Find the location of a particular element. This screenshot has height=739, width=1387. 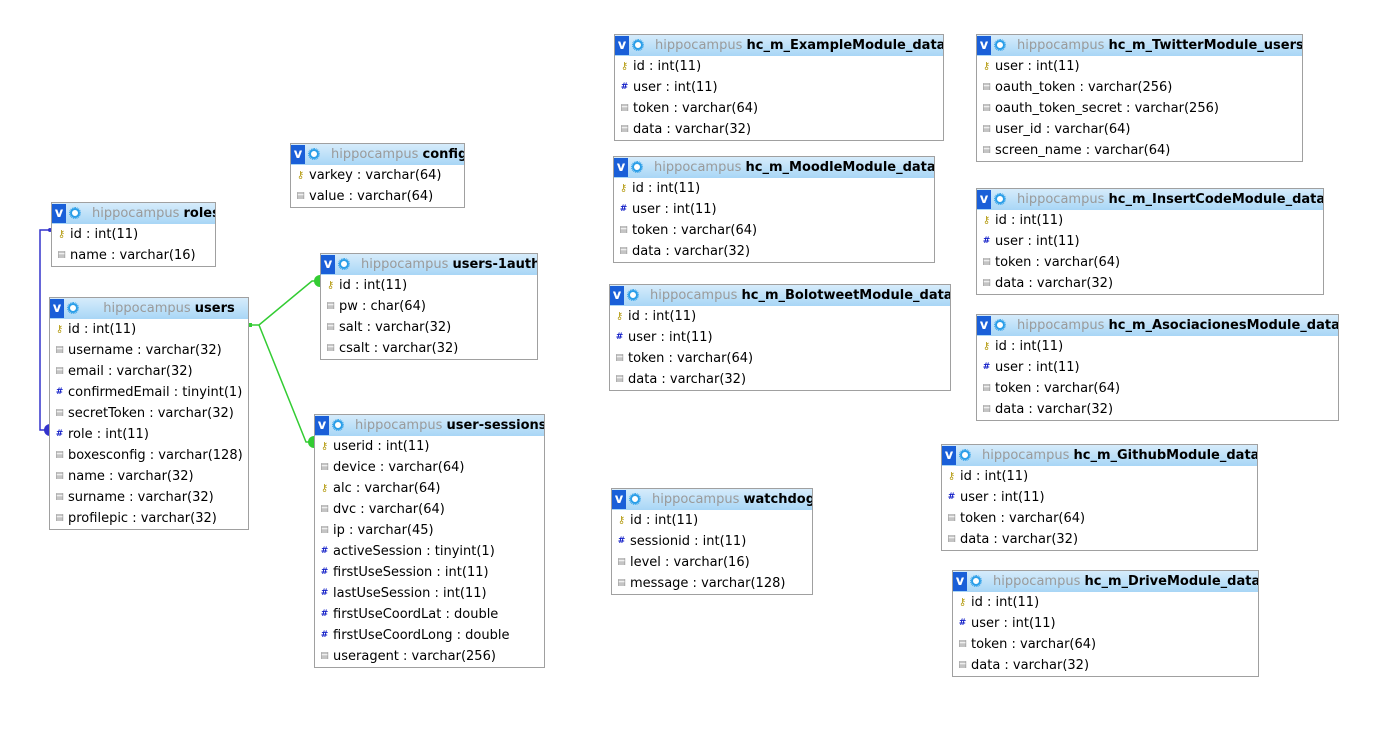

column-row: ▤ screen_name : varchar(64) is located at coordinates (1139, 150).